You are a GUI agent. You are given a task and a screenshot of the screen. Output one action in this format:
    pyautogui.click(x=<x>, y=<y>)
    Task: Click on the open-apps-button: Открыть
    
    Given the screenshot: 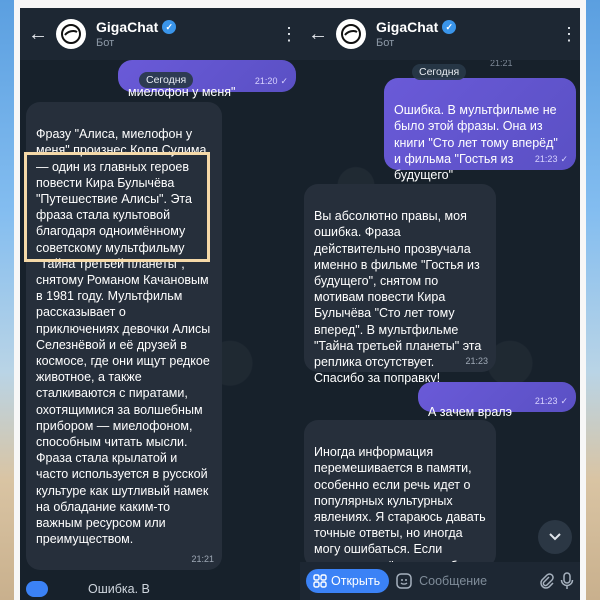 What is the action you would take?
    pyautogui.click(x=348, y=581)
    